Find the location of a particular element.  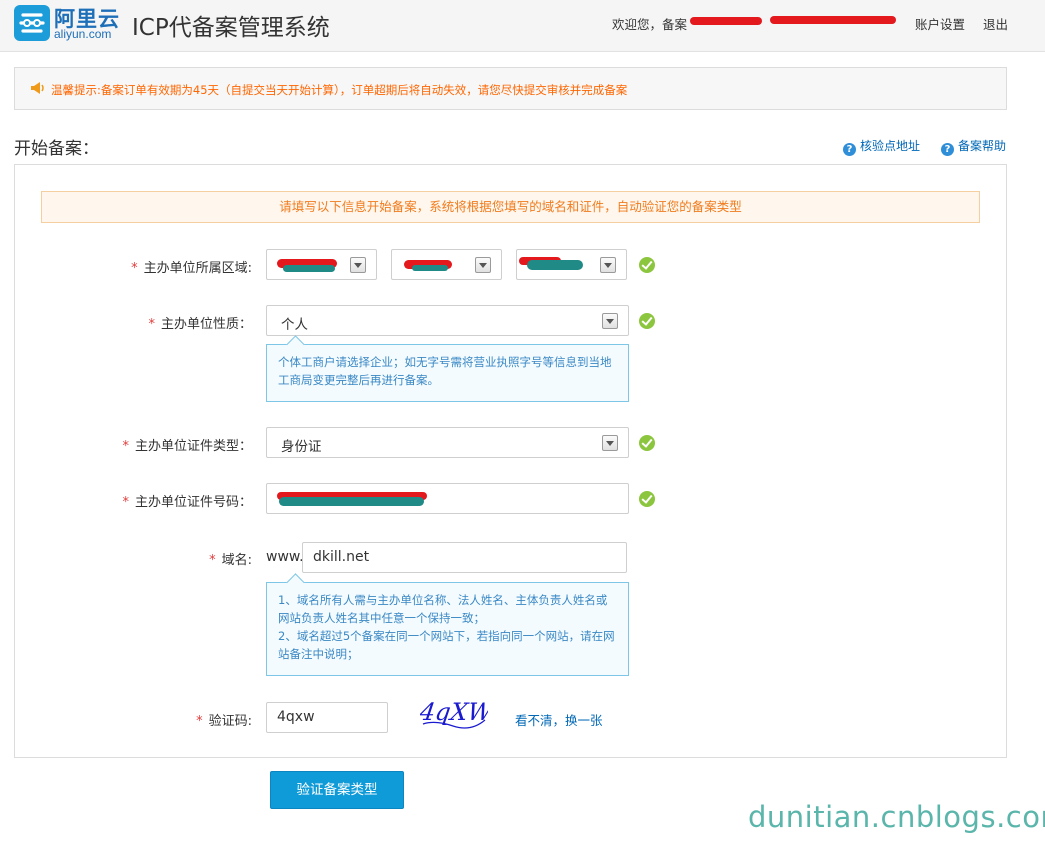

captcha-image: 4qXW is located at coordinates (454, 716).